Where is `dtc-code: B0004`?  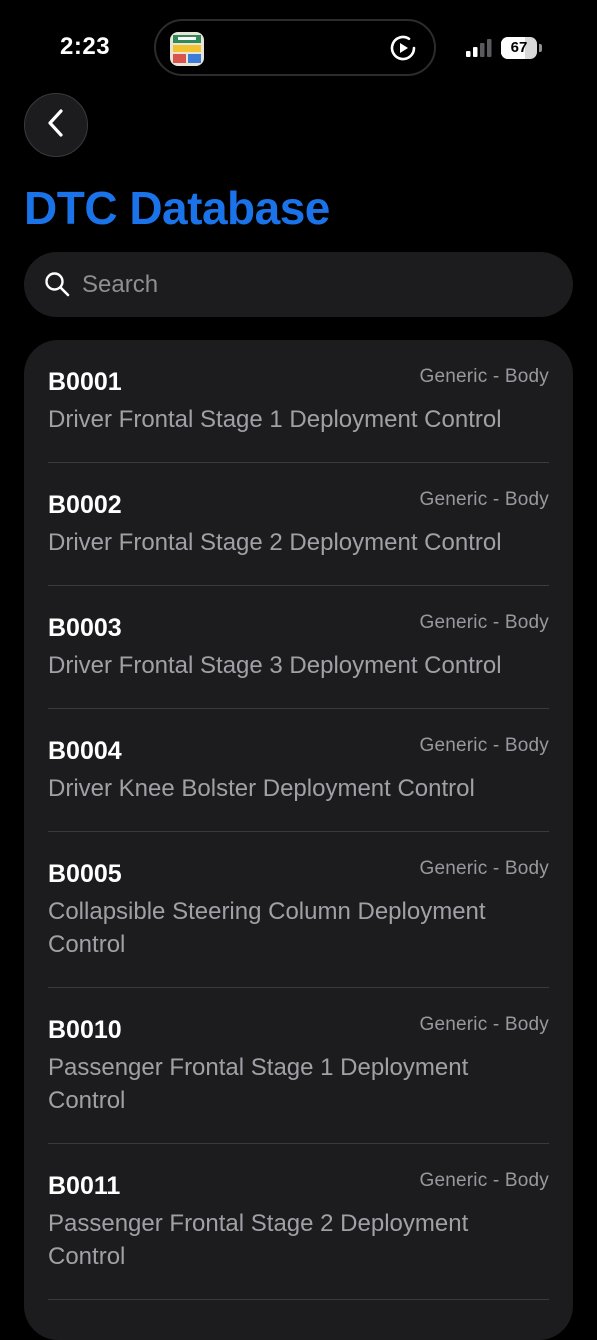 dtc-code: B0004 is located at coordinates (85, 751).